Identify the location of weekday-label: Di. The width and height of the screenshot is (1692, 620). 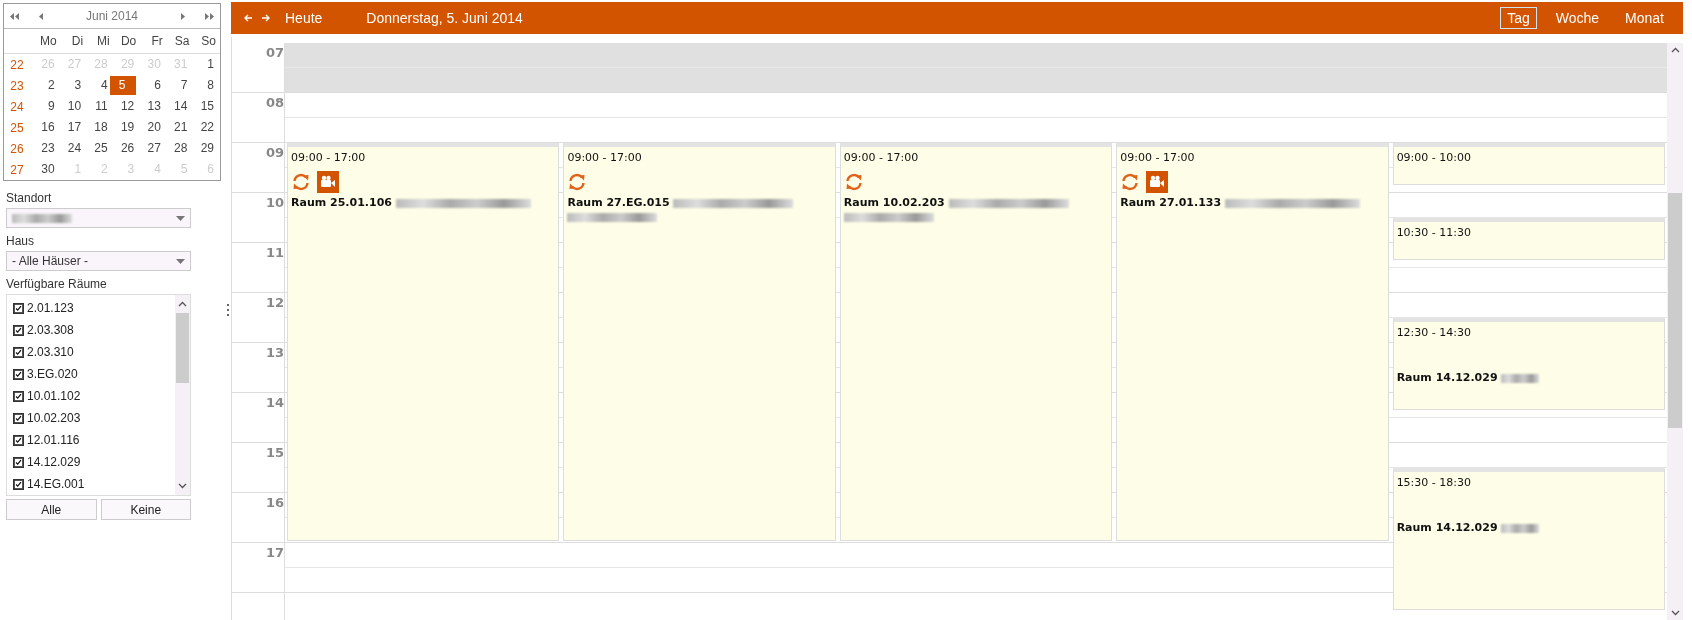
(77, 41).